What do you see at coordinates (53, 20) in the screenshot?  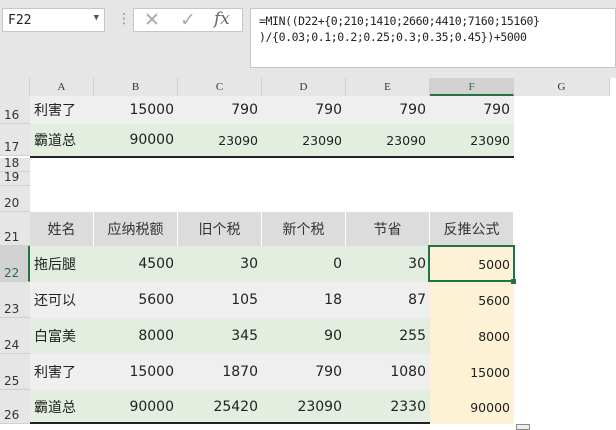 I see `name-box: F22 ▼` at bounding box center [53, 20].